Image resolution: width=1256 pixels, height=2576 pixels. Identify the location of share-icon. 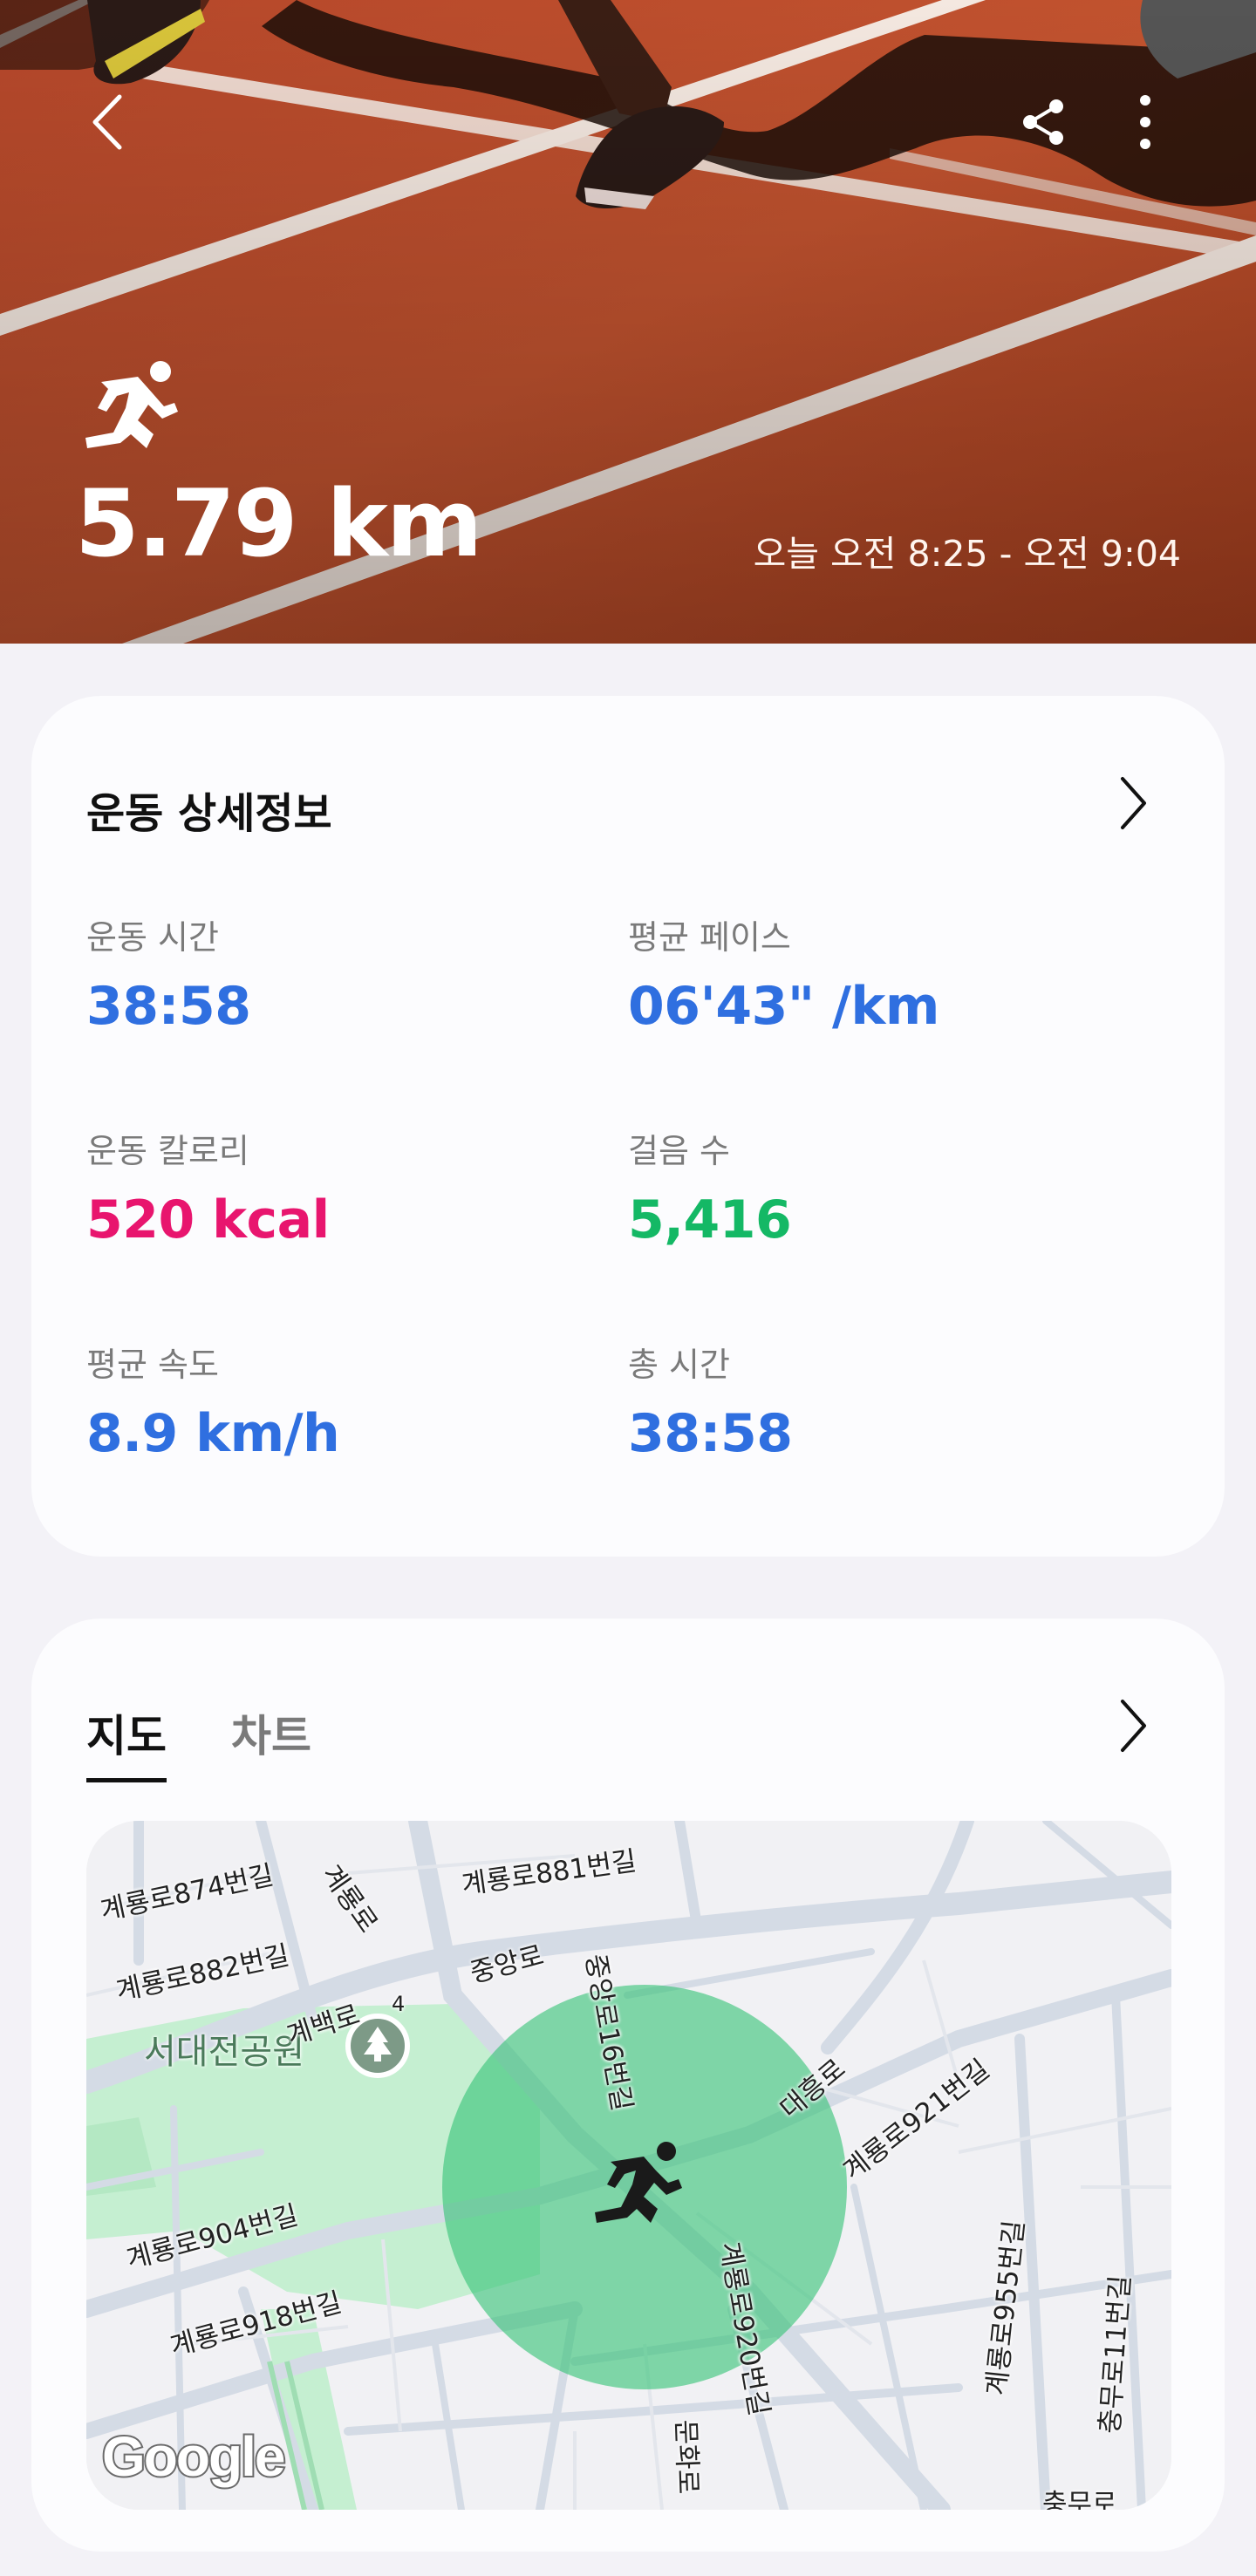
(1043, 122).